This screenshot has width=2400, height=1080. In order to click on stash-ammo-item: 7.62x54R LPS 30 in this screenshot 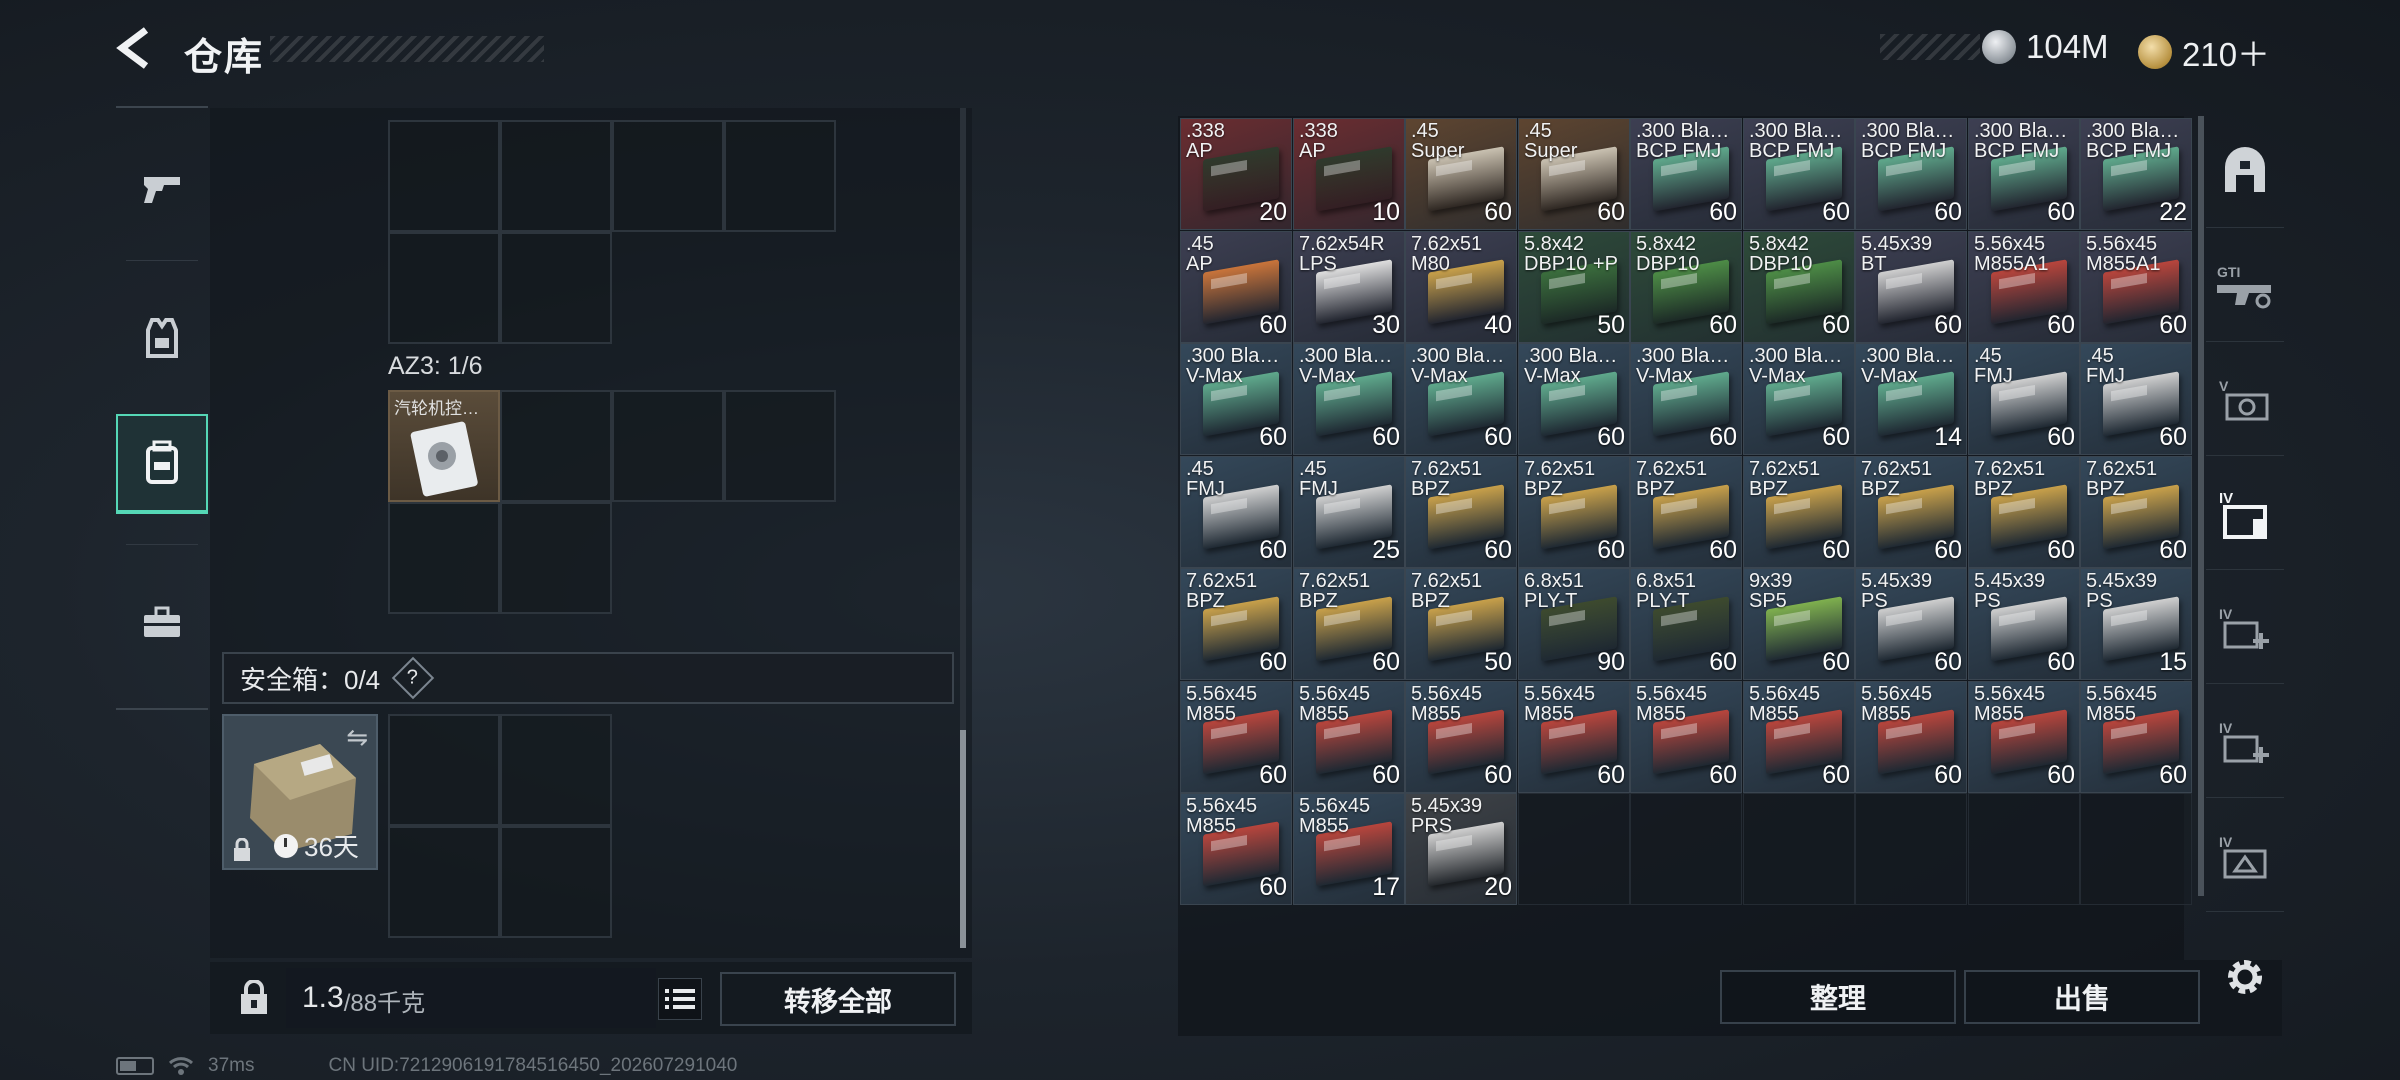, I will do `click(1349, 287)`.